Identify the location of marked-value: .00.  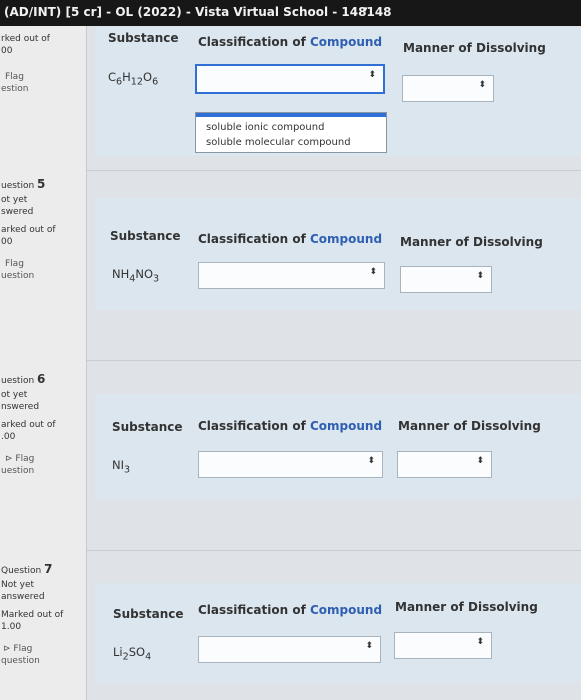
(8, 437).